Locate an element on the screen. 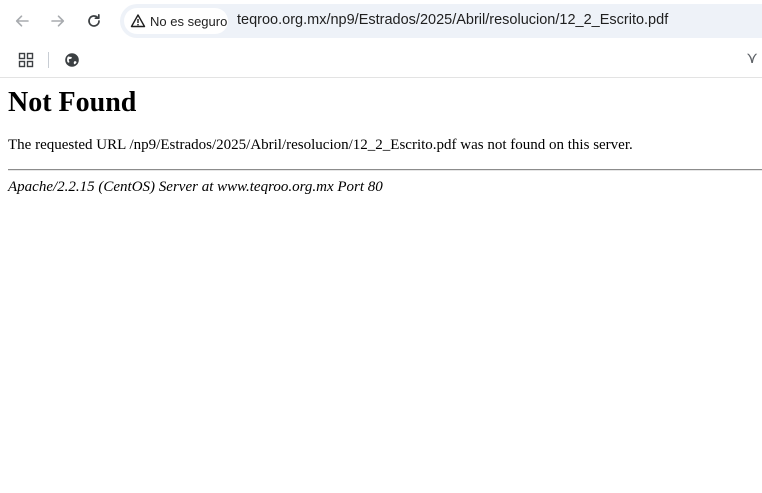  warning-triangle-icon is located at coordinates (138, 21).